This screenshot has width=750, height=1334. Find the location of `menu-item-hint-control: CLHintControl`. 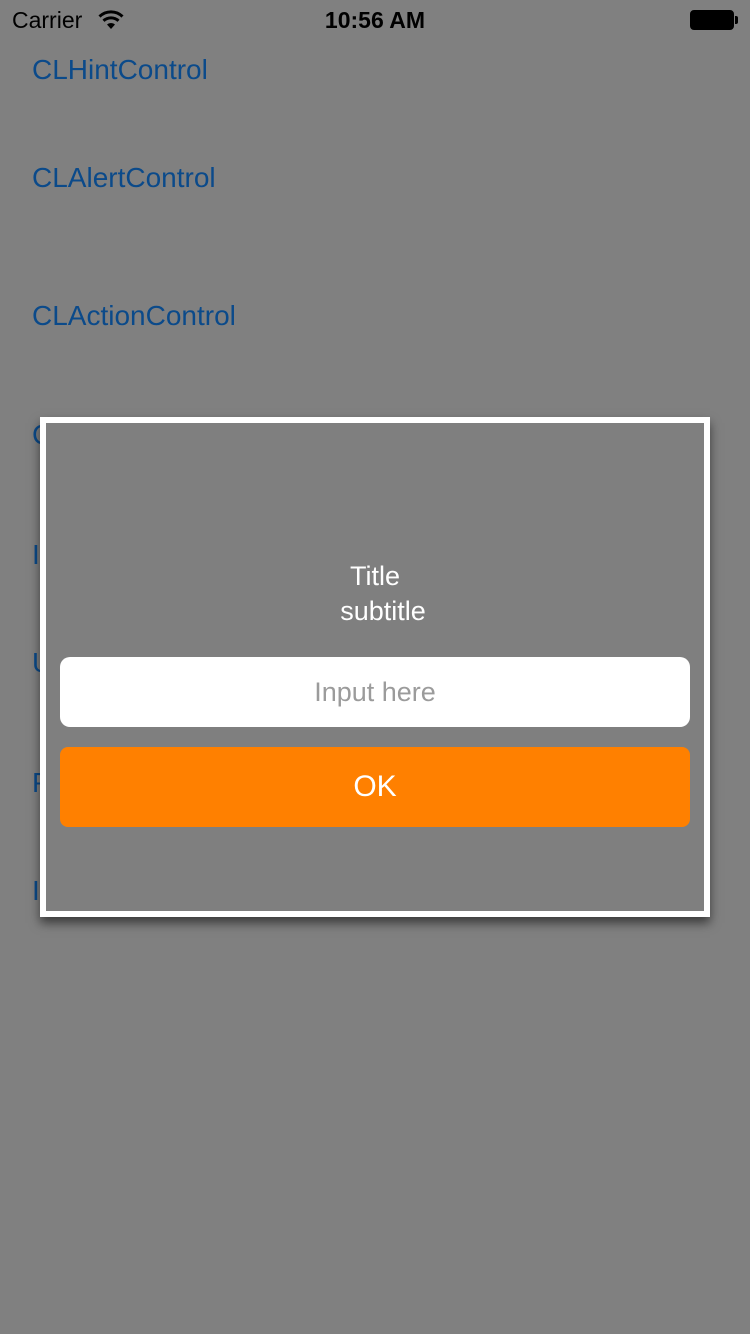

menu-item-hint-control: CLHintControl is located at coordinates (120, 70).